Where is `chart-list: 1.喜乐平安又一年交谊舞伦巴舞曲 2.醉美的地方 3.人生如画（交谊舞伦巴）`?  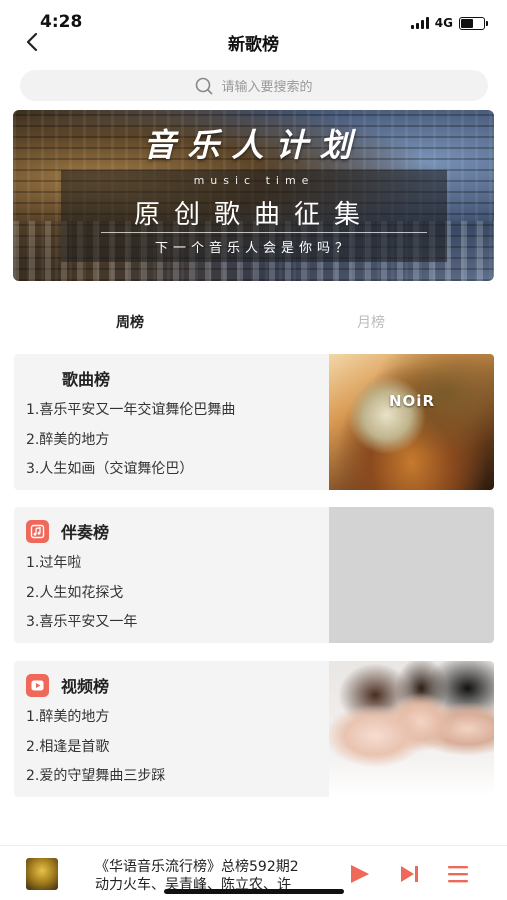
chart-list: 1.喜乐平安又一年交谊舞伦巴舞曲 2.醉美的地方 3.人生如画（交谊舞伦巴） is located at coordinates (130, 444).